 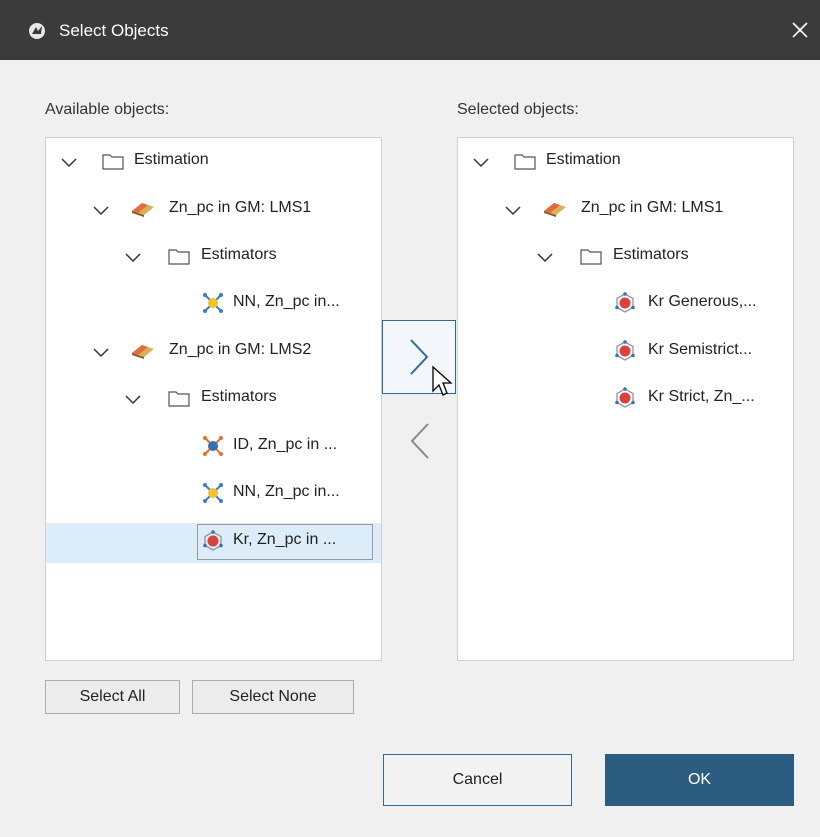 I want to click on inverse-distance-estimator-icon, so click(x=213, y=446).